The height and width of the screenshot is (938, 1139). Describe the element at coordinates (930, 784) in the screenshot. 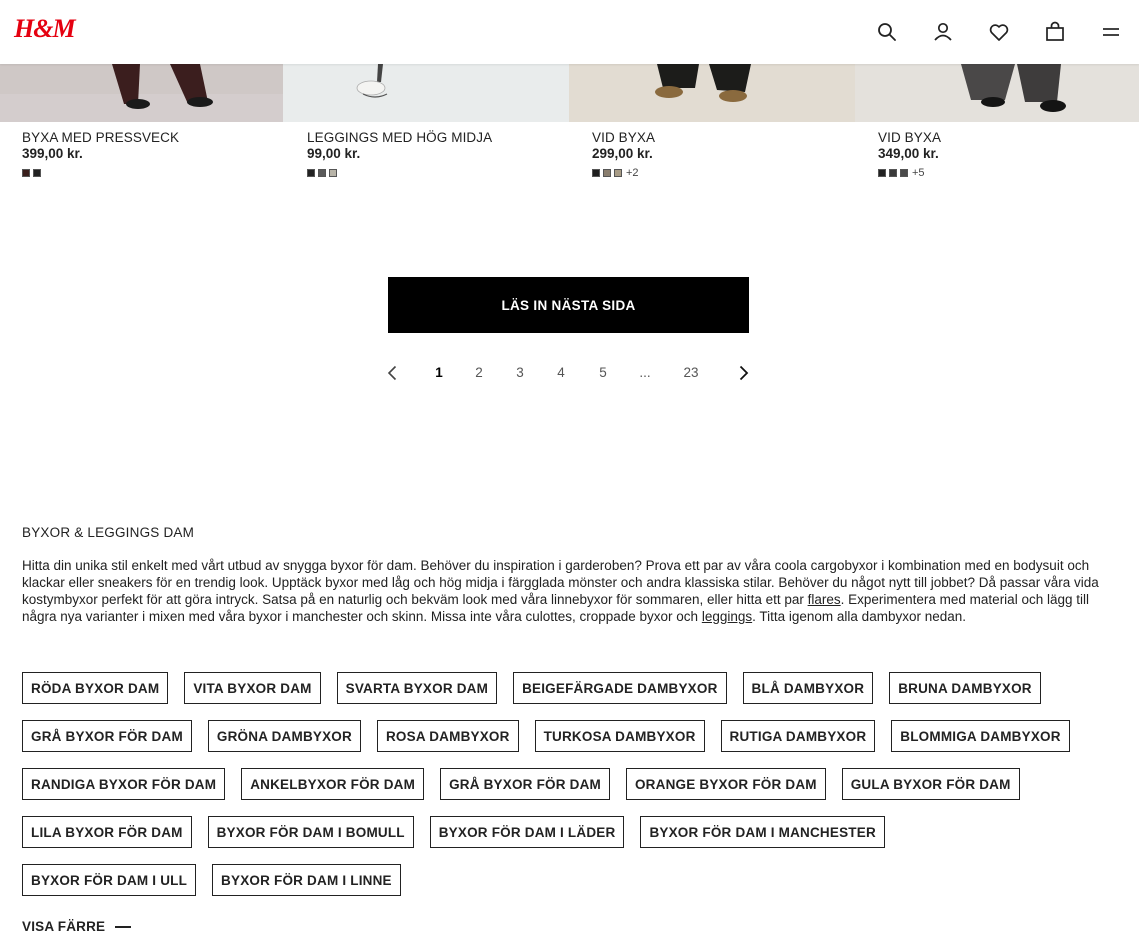

I see `tag-link: GULA BYXOR FÖR DAM` at that location.